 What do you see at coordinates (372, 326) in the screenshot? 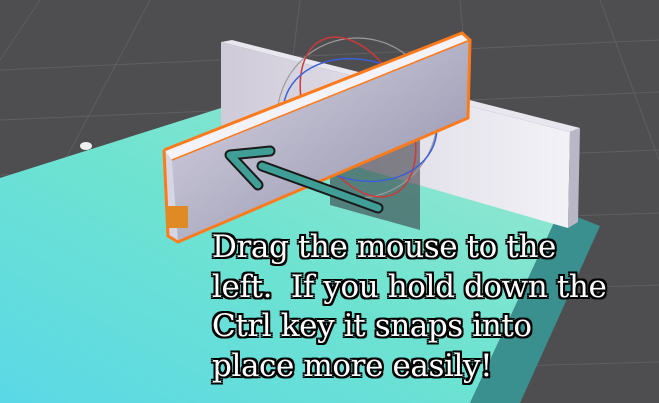
I see `caption-line: Ctrl key it snaps into` at bounding box center [372, 326].